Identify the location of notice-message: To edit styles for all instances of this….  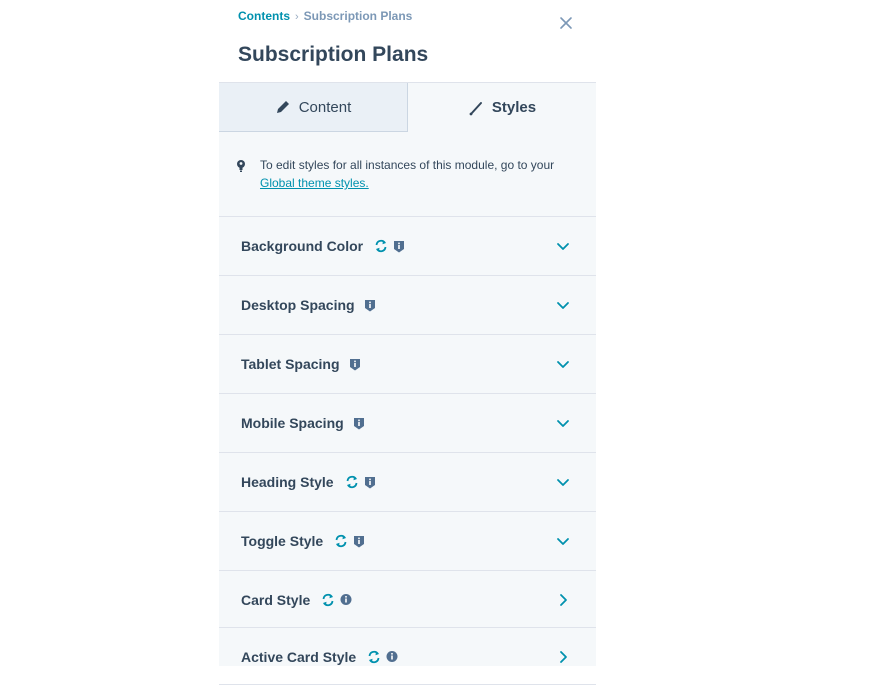
(407, 165).